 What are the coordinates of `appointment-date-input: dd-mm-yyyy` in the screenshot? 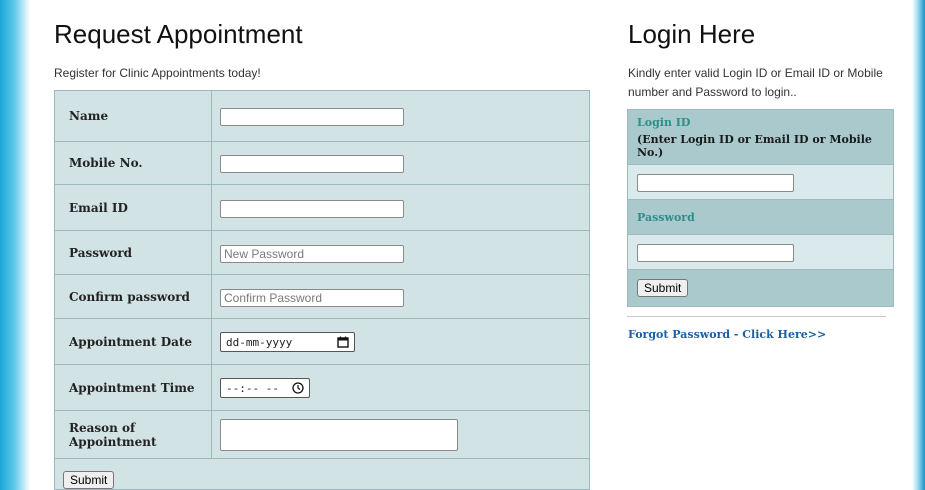 It's located at (287, 342).